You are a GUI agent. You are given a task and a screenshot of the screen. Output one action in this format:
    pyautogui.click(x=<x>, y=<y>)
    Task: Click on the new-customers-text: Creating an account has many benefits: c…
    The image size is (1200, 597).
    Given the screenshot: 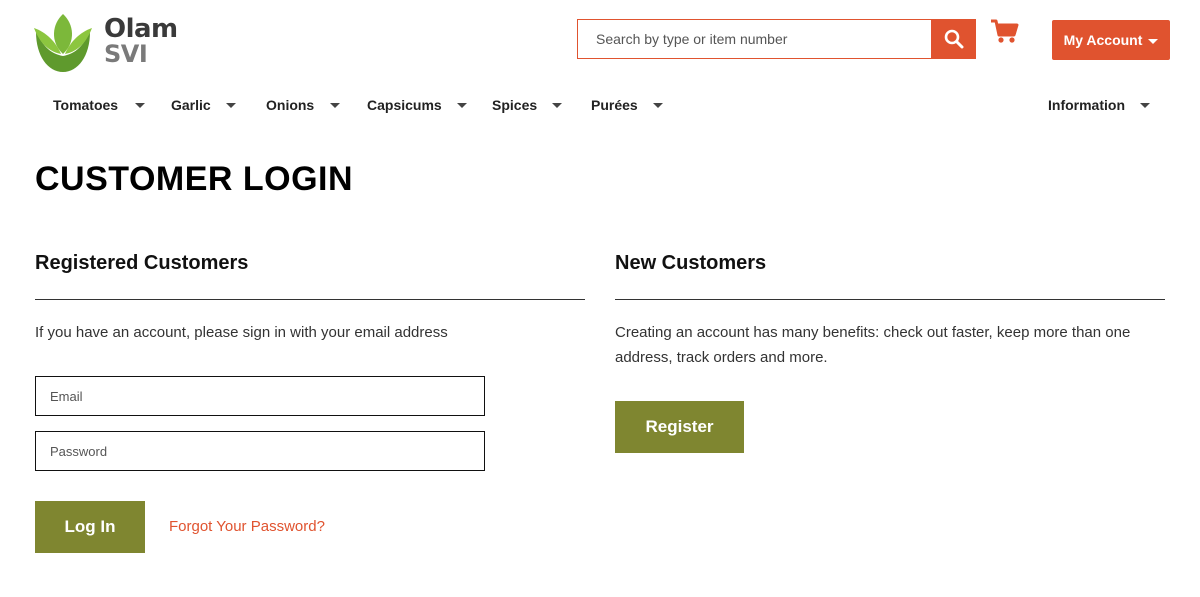 What is the action you would take?
    pyautogui.click(x=873, y=345)
    